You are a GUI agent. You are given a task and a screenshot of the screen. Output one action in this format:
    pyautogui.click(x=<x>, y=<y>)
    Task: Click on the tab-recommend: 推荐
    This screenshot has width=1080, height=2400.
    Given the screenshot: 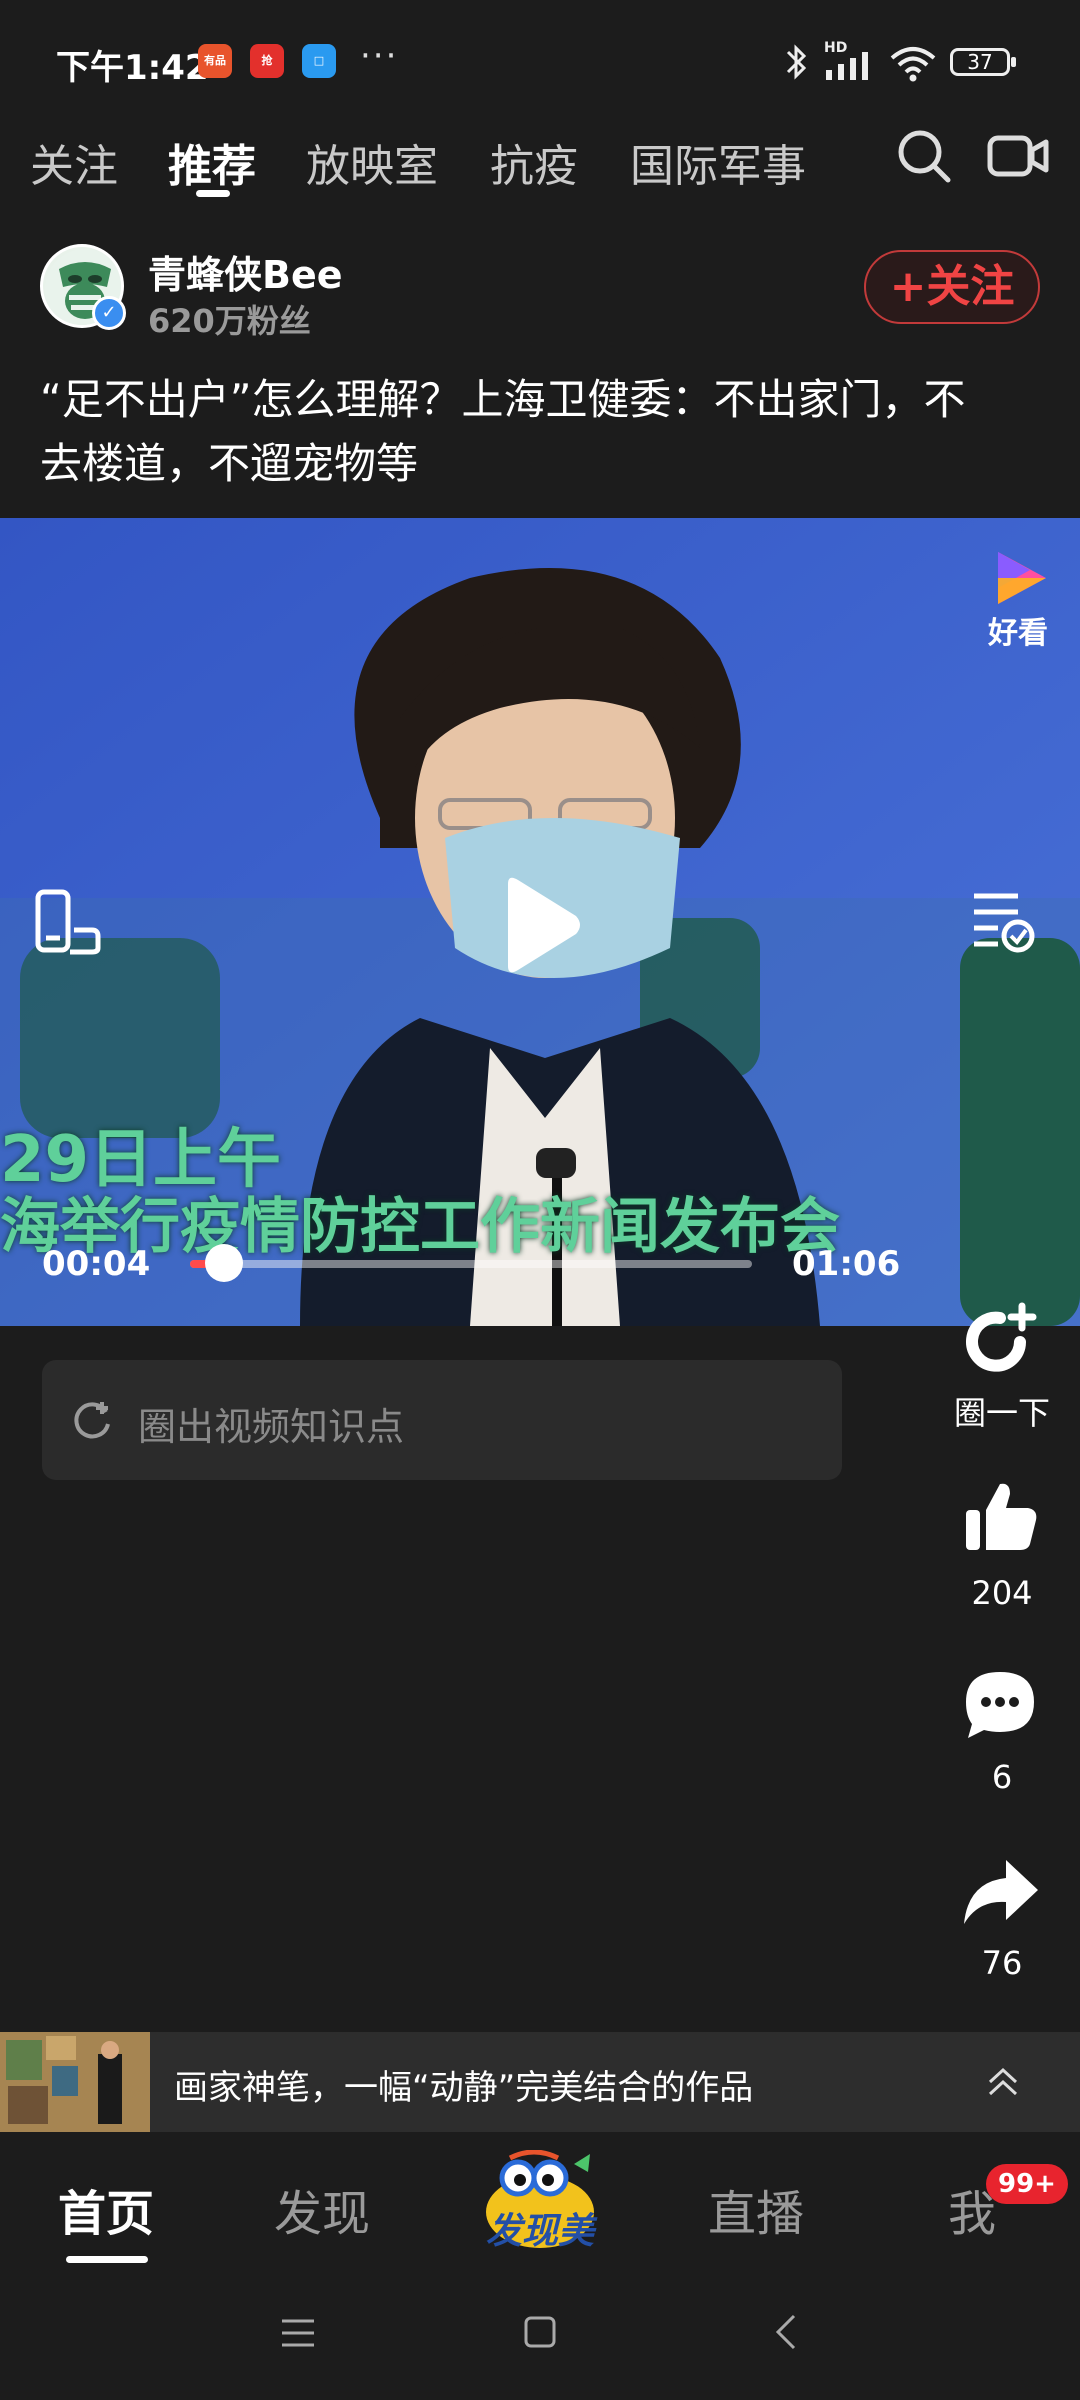 What is the action you would take?
    pyautogui.click(x=212, y=162)
    